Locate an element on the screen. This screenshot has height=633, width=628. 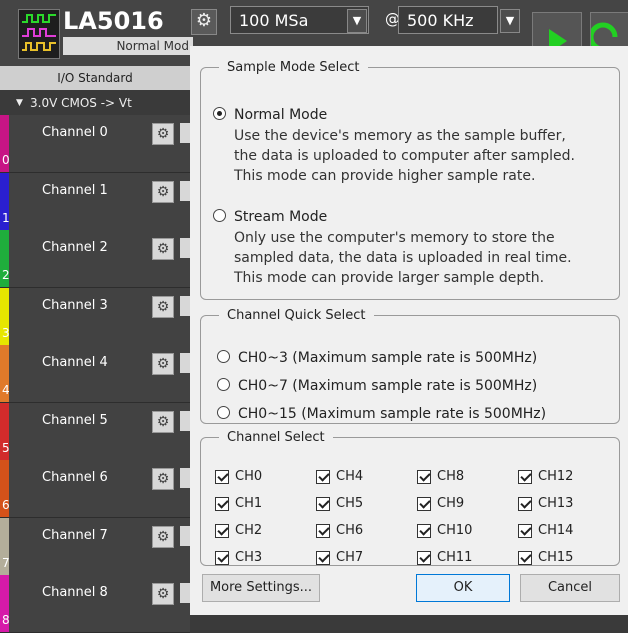
channel-number: 0 is located at coordinates (6, 160).